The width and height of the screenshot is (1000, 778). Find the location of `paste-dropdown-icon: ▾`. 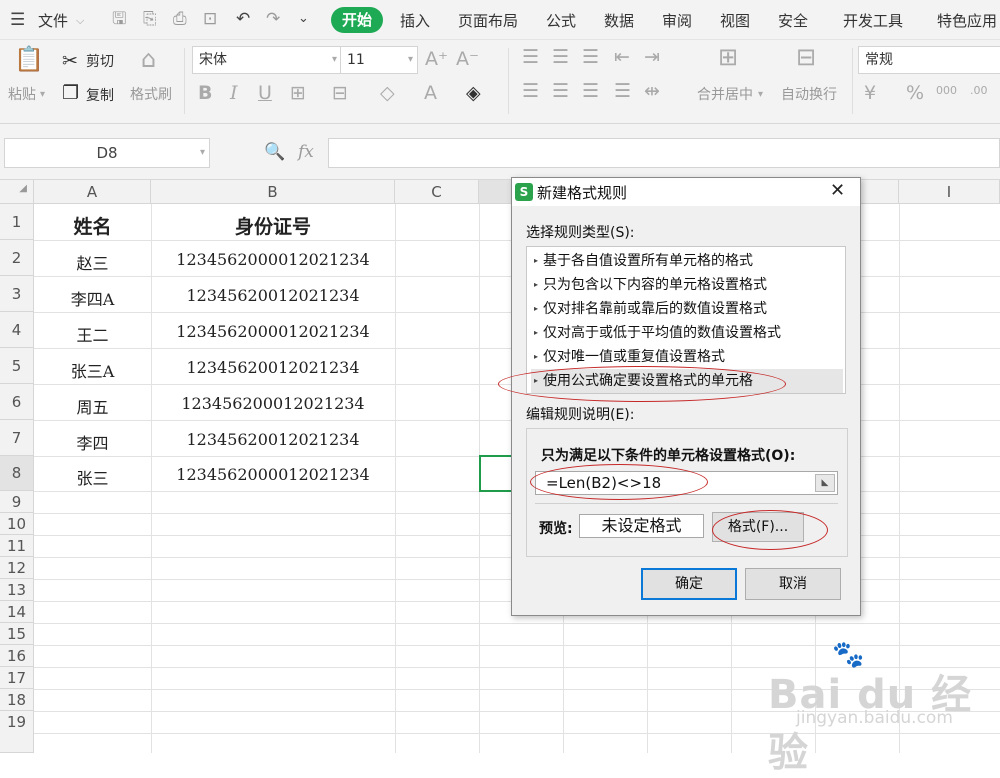

paste-dropdown-icon: ▾ is located at coordinates (42, 95).